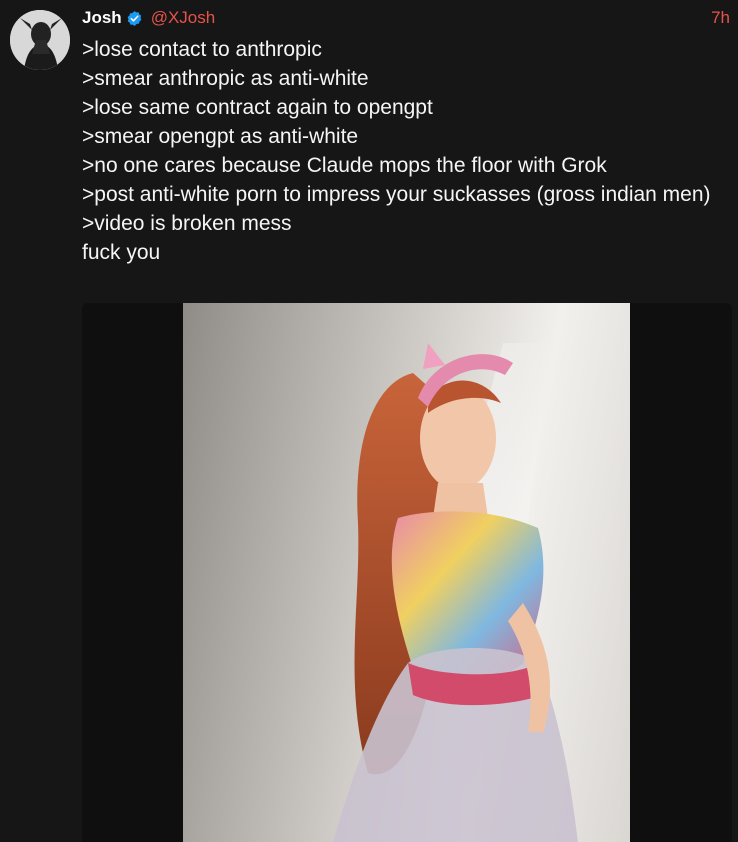  What do you see at coordinates (406, 18) in the screenshot?
I see `post-header: Josh @XJosh 7h` at bounding box center [406, 18].